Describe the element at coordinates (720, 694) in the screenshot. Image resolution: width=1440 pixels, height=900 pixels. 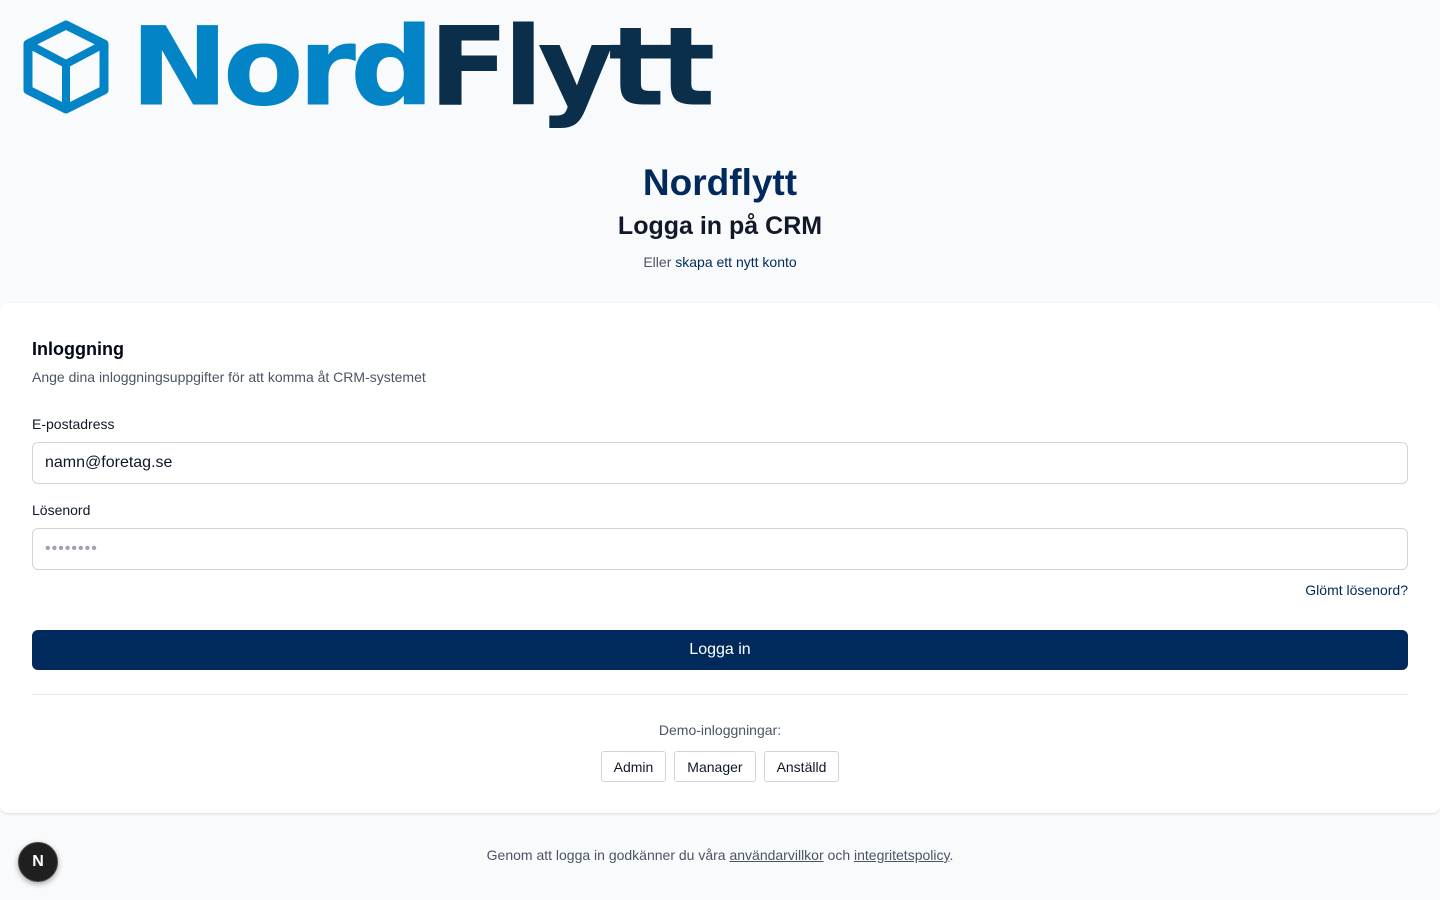
I see `divider` at that location.